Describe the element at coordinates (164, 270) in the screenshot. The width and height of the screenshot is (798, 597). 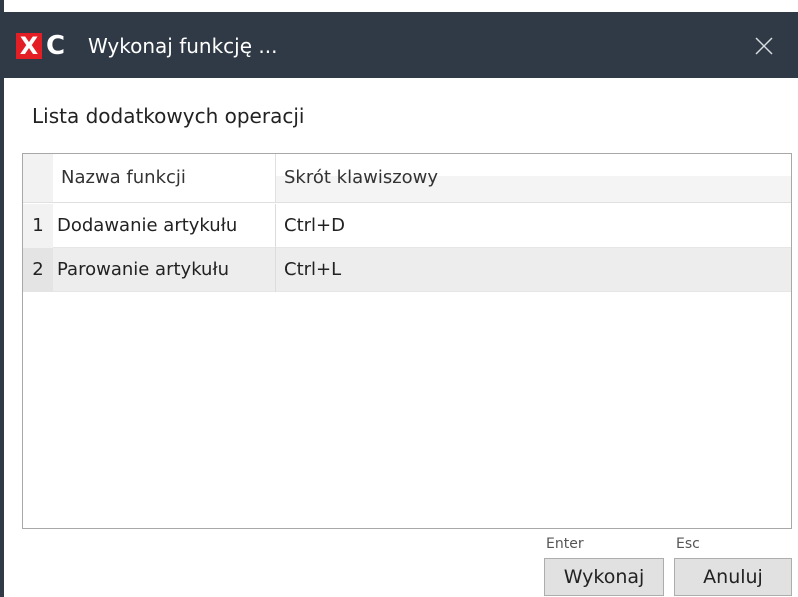
I see `function-name-cell: Parowanie artykułu` at that location.